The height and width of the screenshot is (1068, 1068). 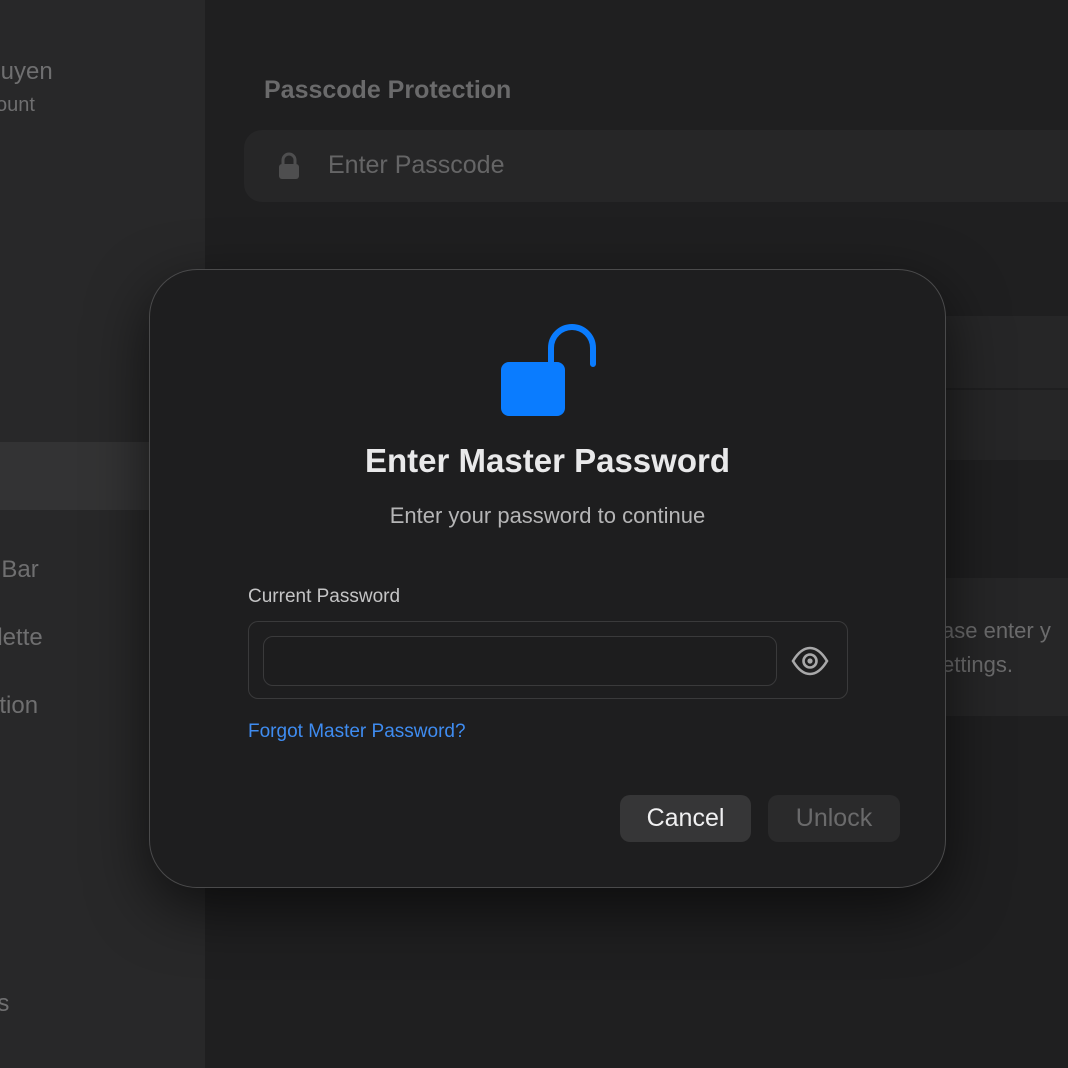 I want to click on sidebar-user-name: lguyen, so click(x=26, y=71).